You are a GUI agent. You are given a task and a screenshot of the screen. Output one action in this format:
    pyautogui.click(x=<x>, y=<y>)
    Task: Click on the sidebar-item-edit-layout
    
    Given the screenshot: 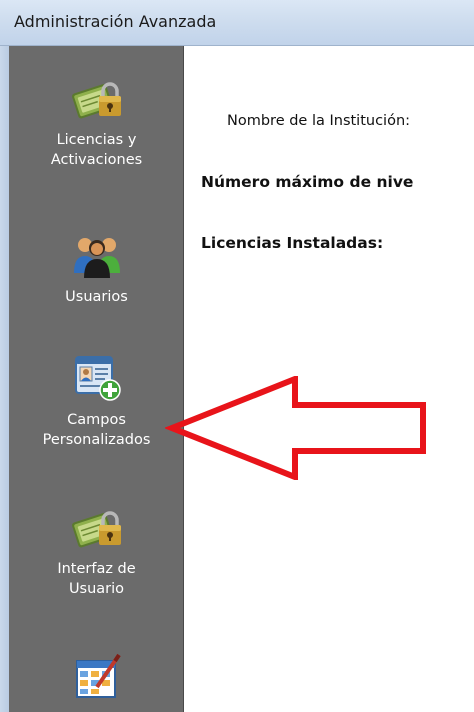 What is the action you would take?
    pyautogui.click(x=96, y=681)
    